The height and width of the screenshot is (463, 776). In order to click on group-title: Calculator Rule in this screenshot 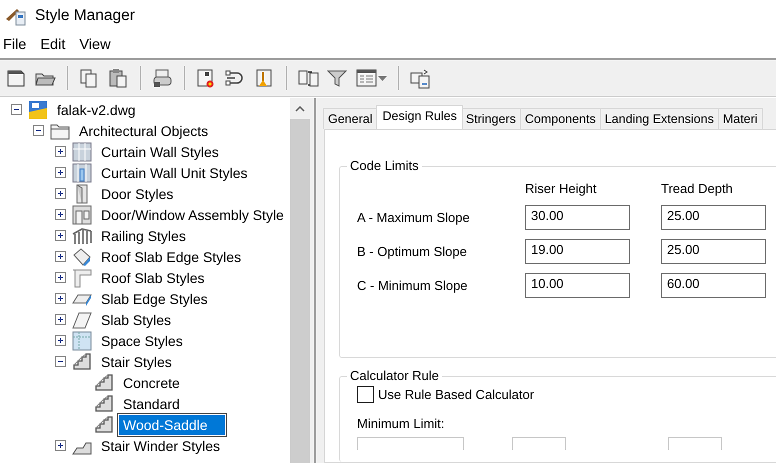, I will do `click(394, 375)`.